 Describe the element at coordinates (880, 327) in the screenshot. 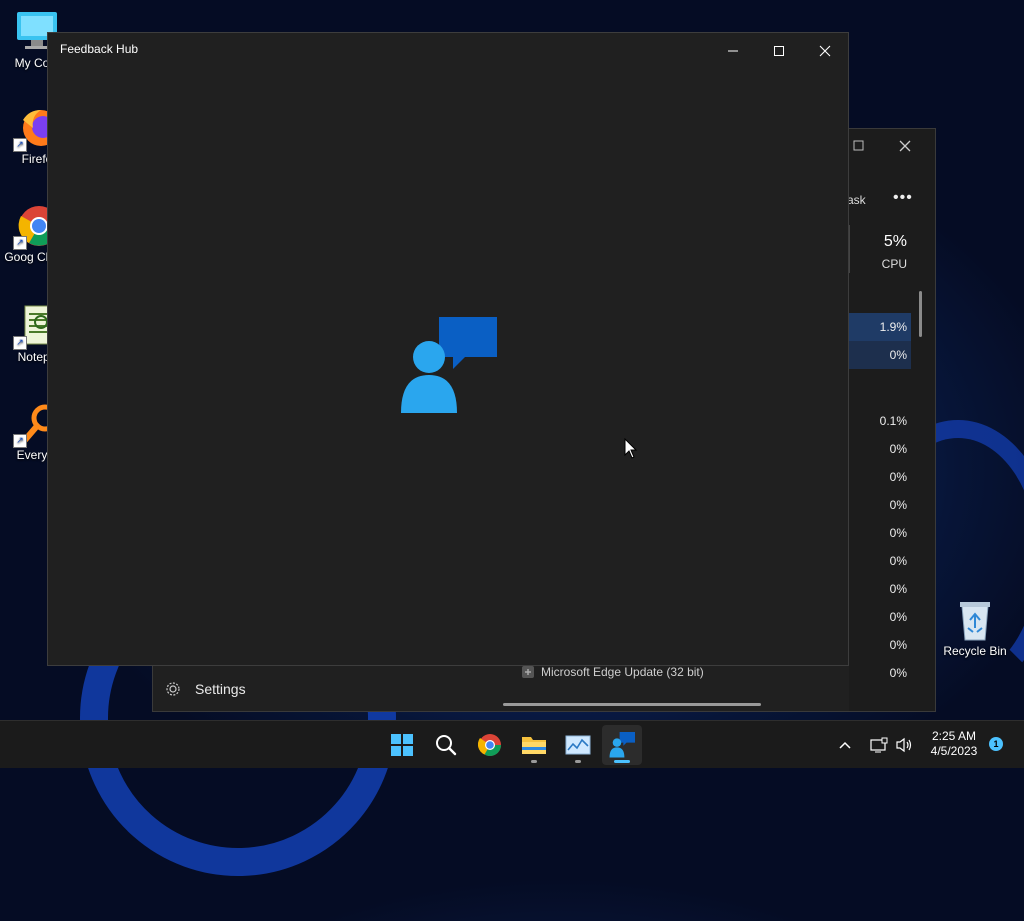

I see `cpu-cell: 1.9%` at that location.